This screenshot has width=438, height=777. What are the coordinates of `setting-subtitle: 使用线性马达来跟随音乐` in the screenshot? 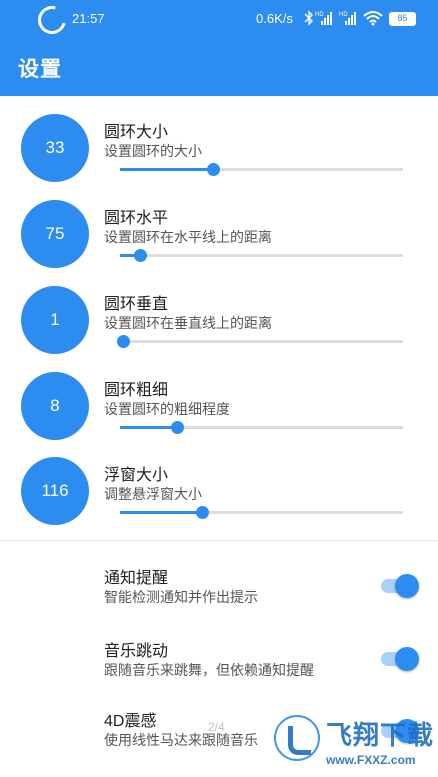 It's located at (181, 740).